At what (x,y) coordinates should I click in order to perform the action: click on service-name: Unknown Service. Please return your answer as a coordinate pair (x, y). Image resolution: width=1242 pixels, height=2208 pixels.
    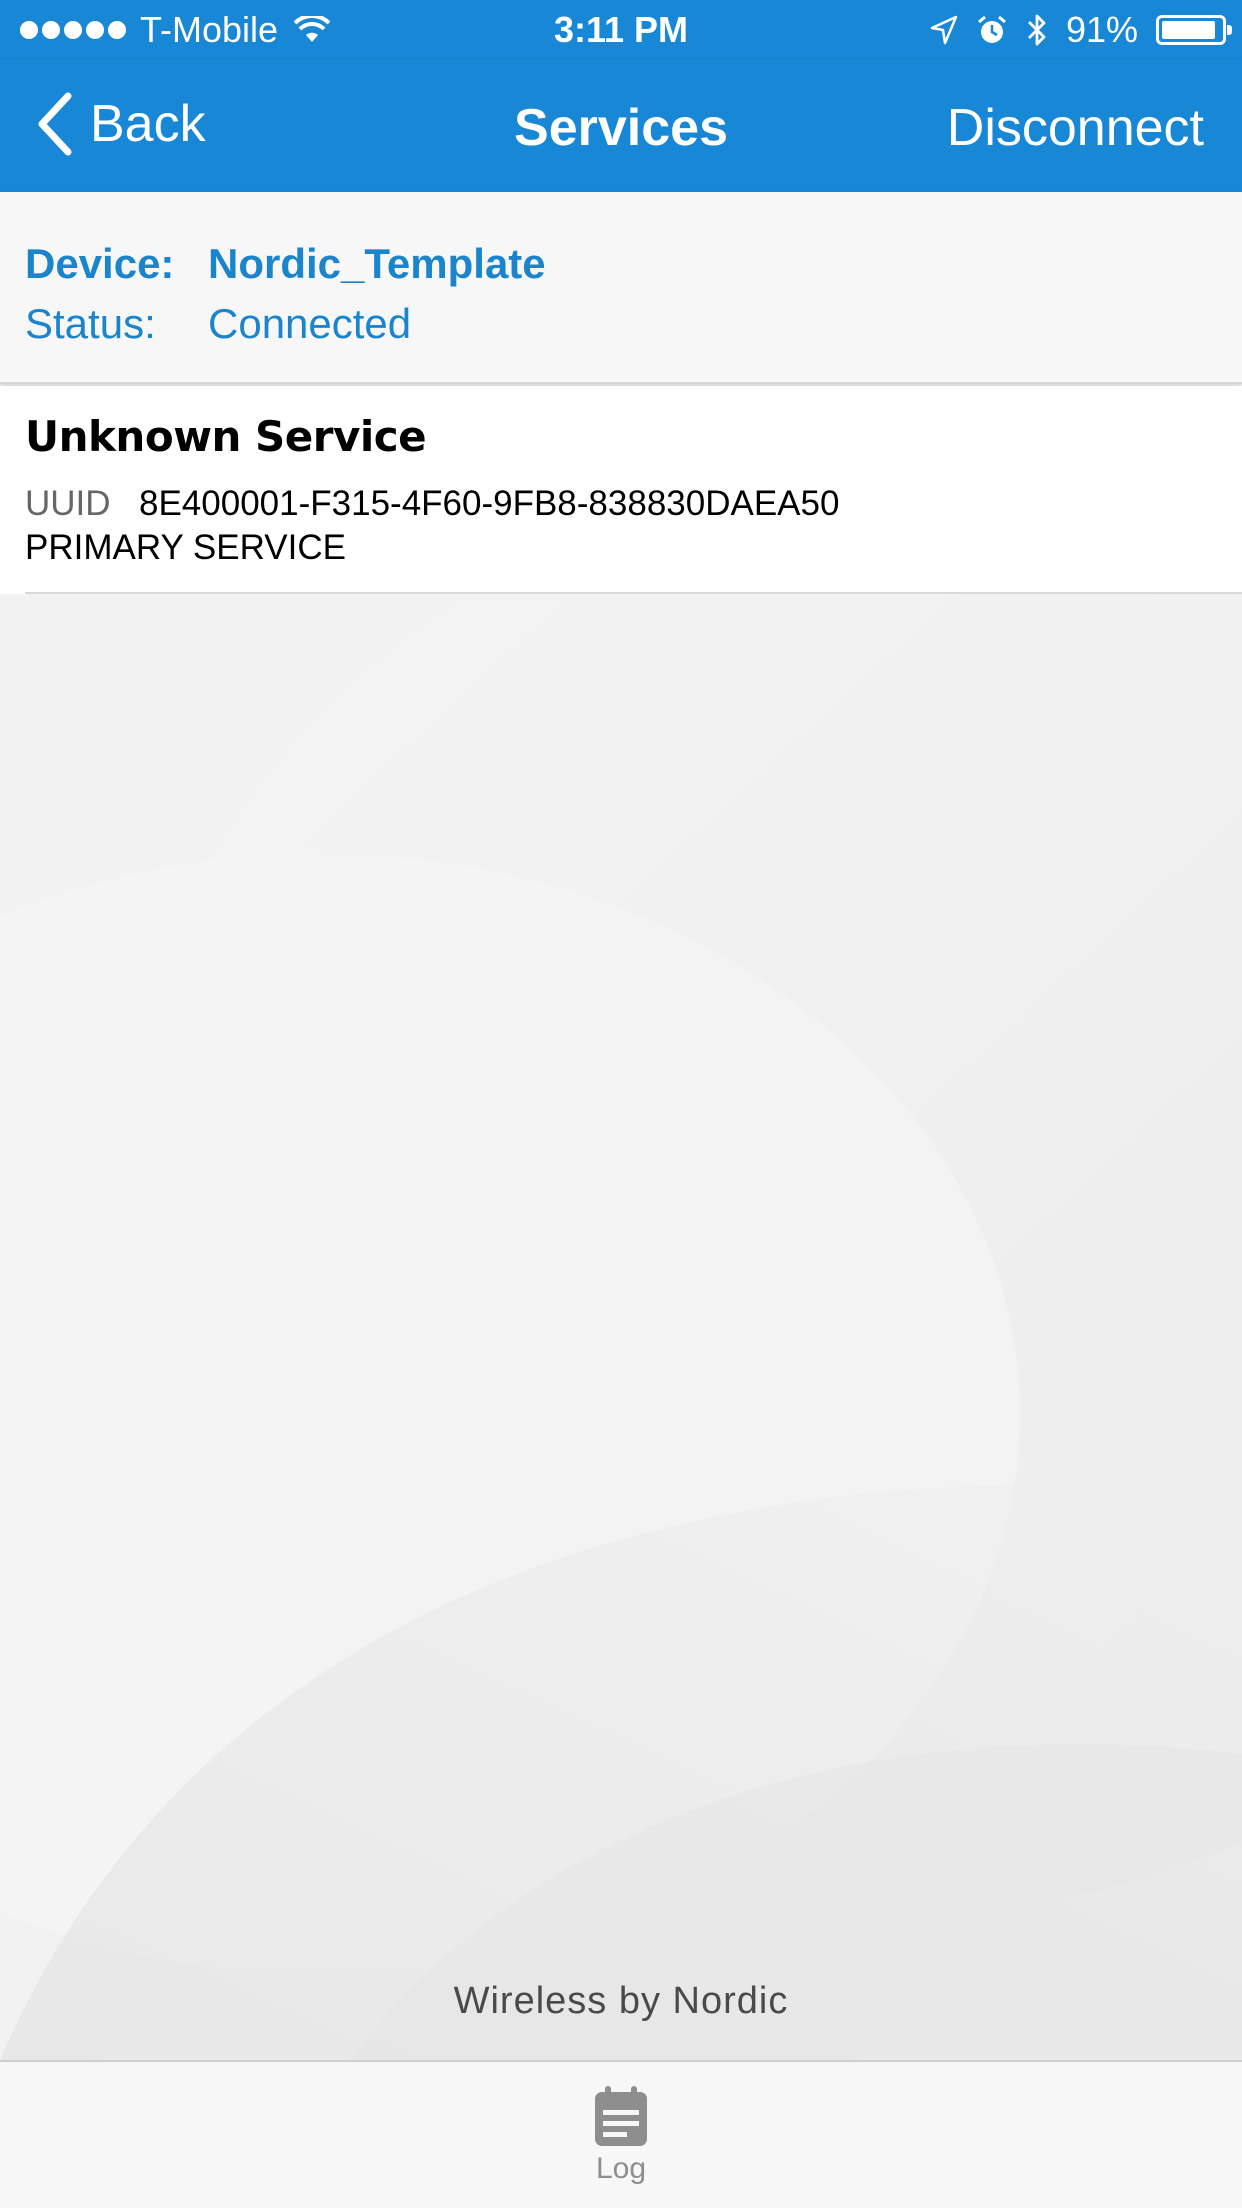
    Looking at the image, I should click on (226, 436).